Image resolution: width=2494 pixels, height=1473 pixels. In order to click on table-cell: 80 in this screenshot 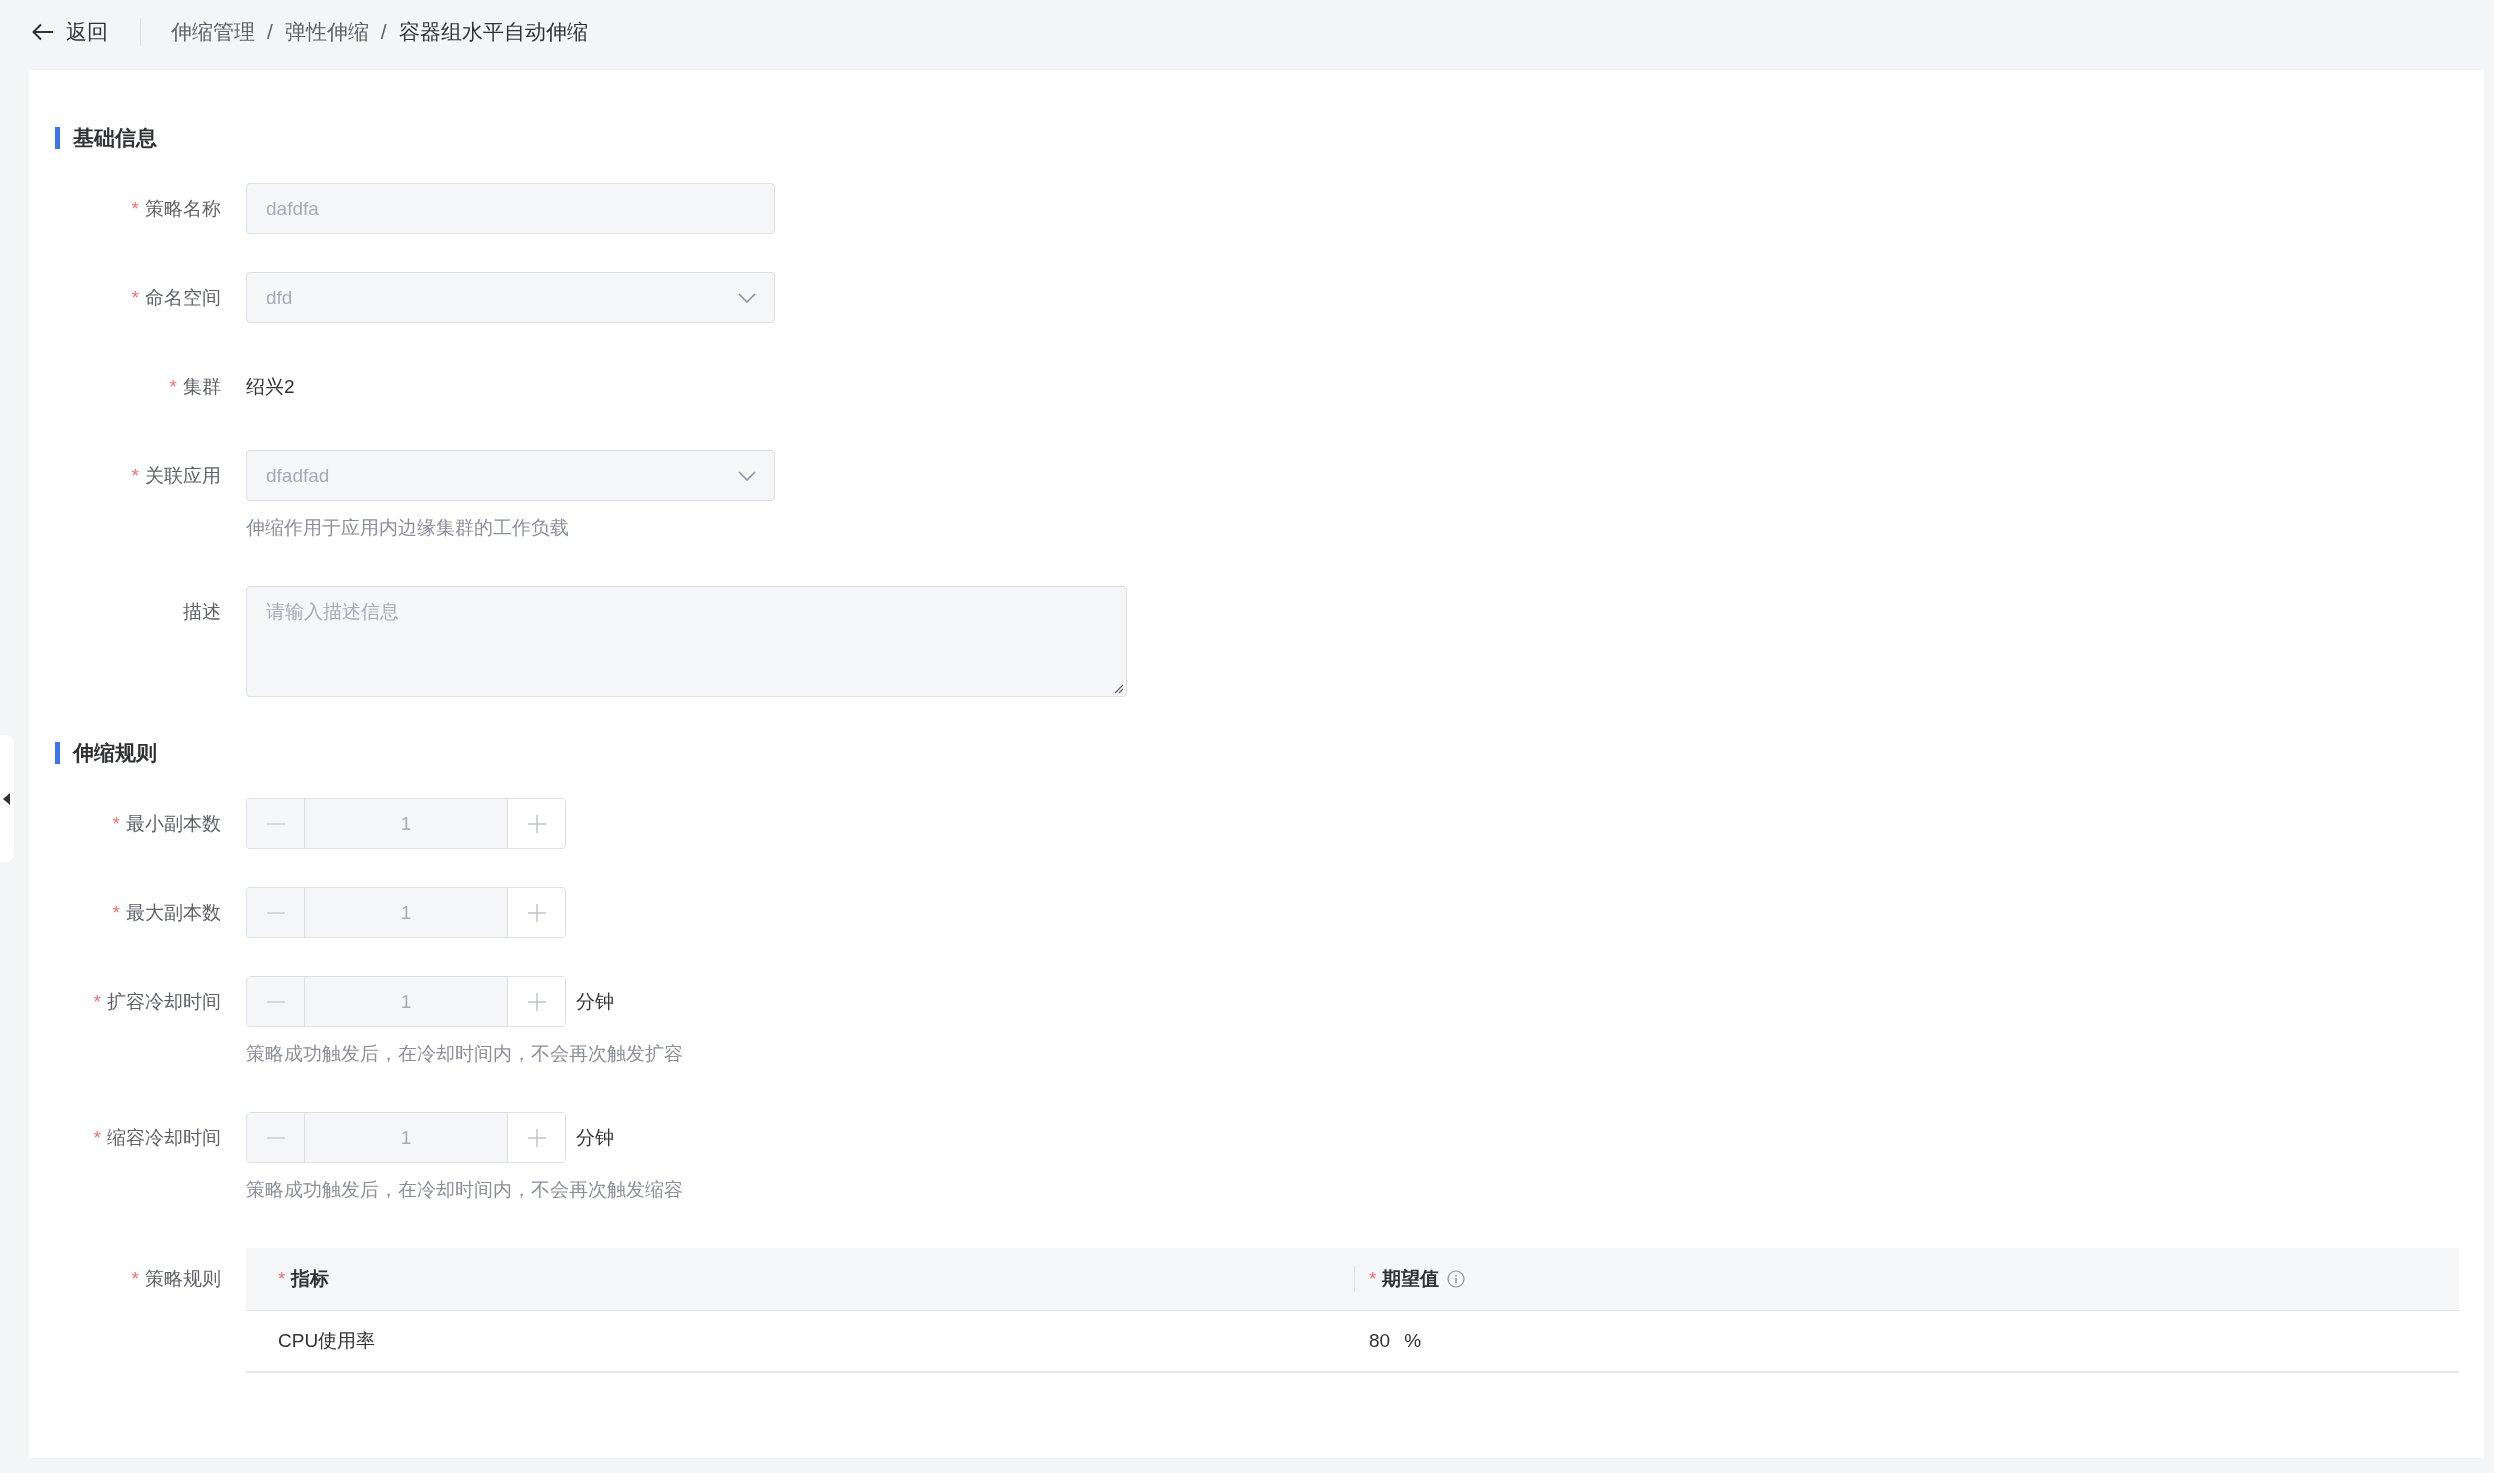, I will do `click(1380, 1341)`.